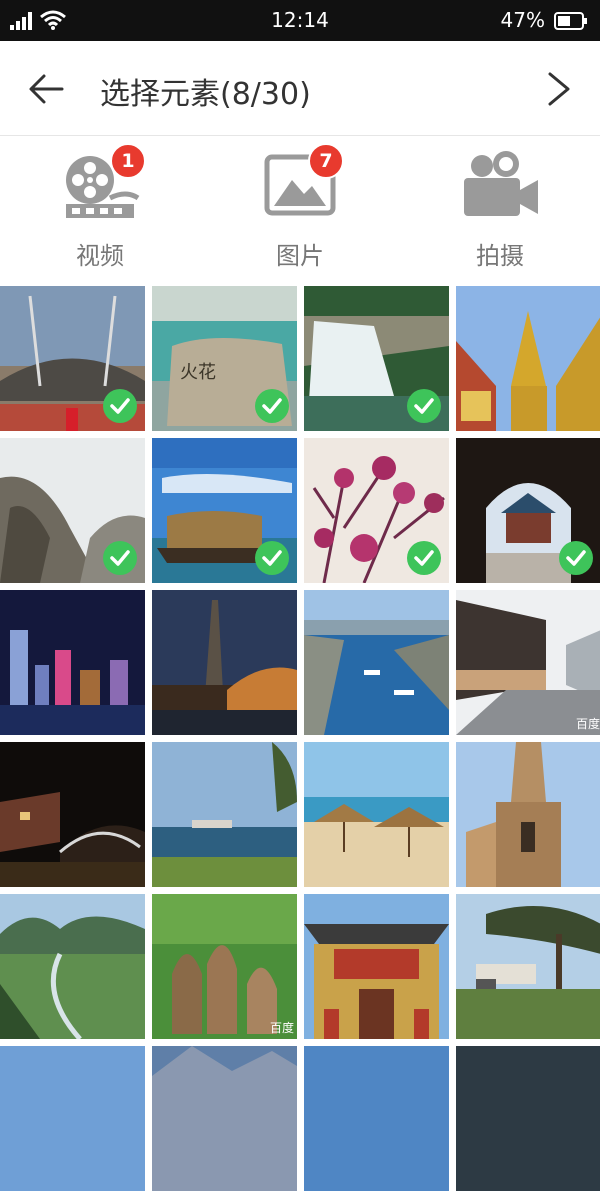 The height and width of the screenshot is (1191, 600). I want to click on video-count-badge: 1, so click(128, 161).